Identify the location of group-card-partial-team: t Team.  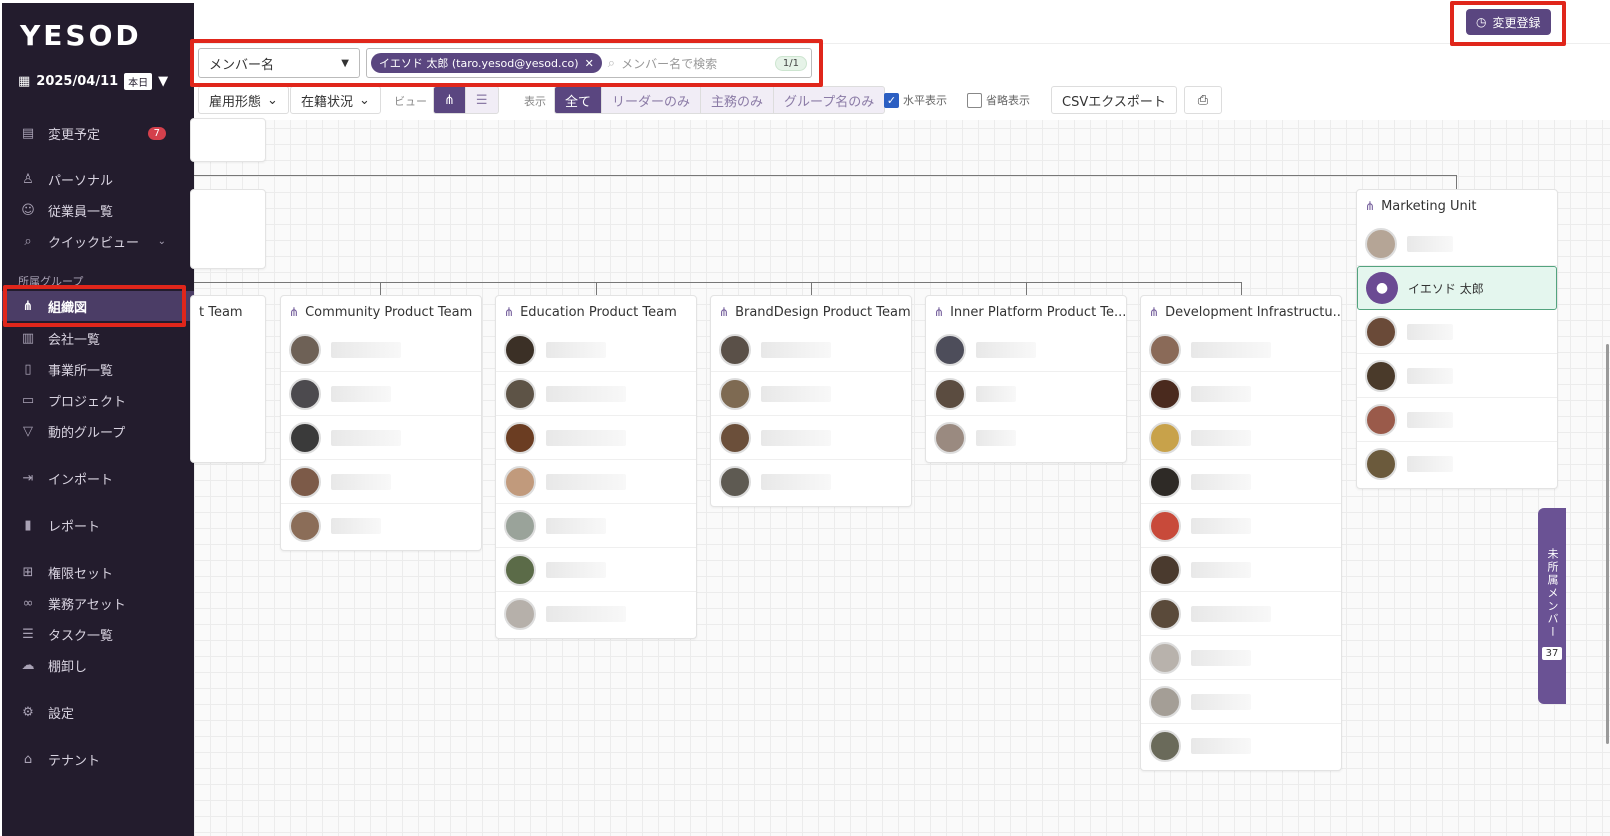
(228, 379).